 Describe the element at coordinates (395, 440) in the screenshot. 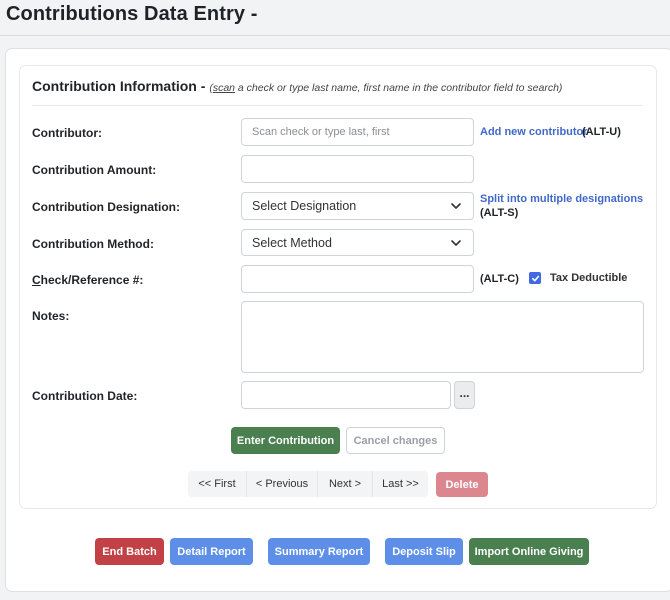

I see `cancel-changes-button: Cancel changes` at that location.